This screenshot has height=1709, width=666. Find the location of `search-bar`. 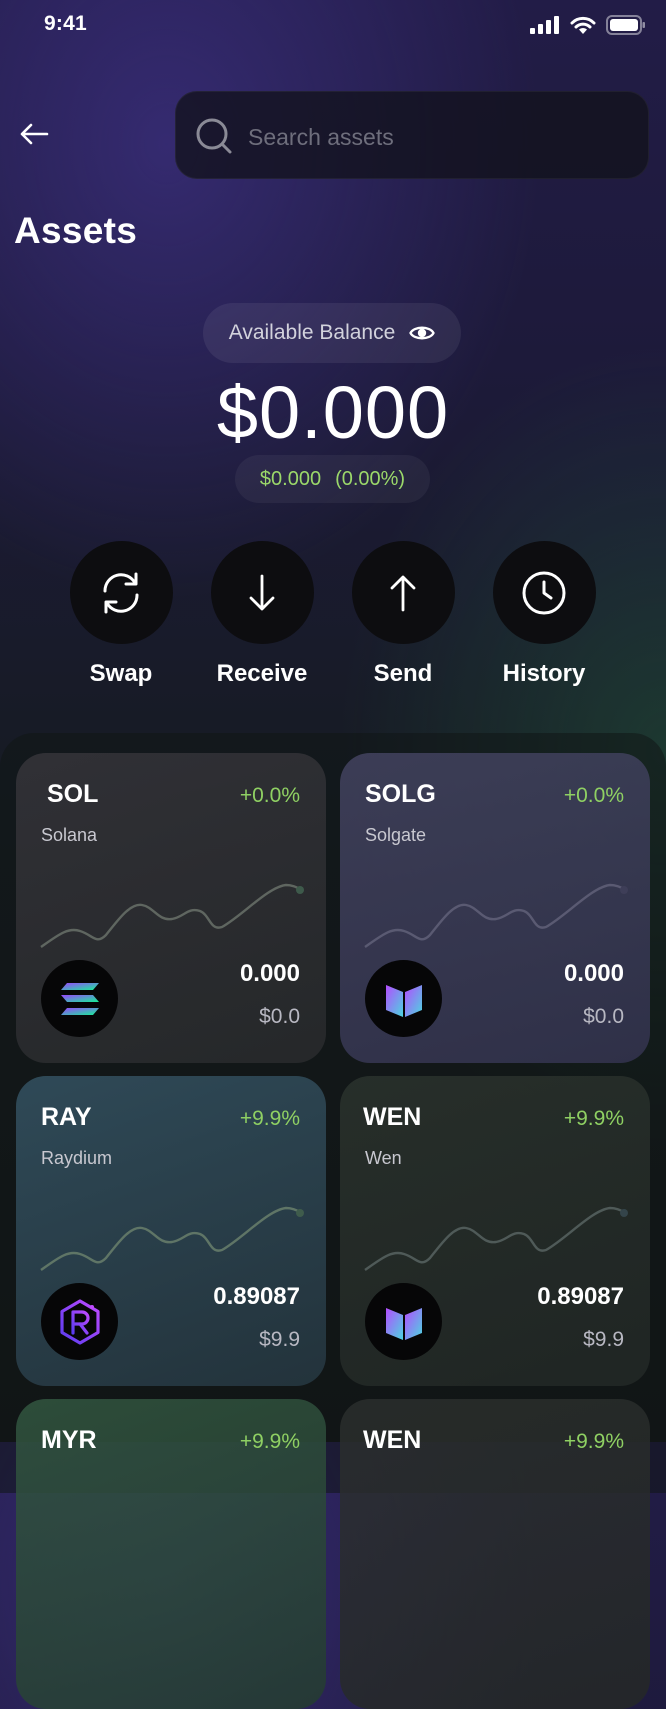

search-bar is located at coordinates (412, 135).